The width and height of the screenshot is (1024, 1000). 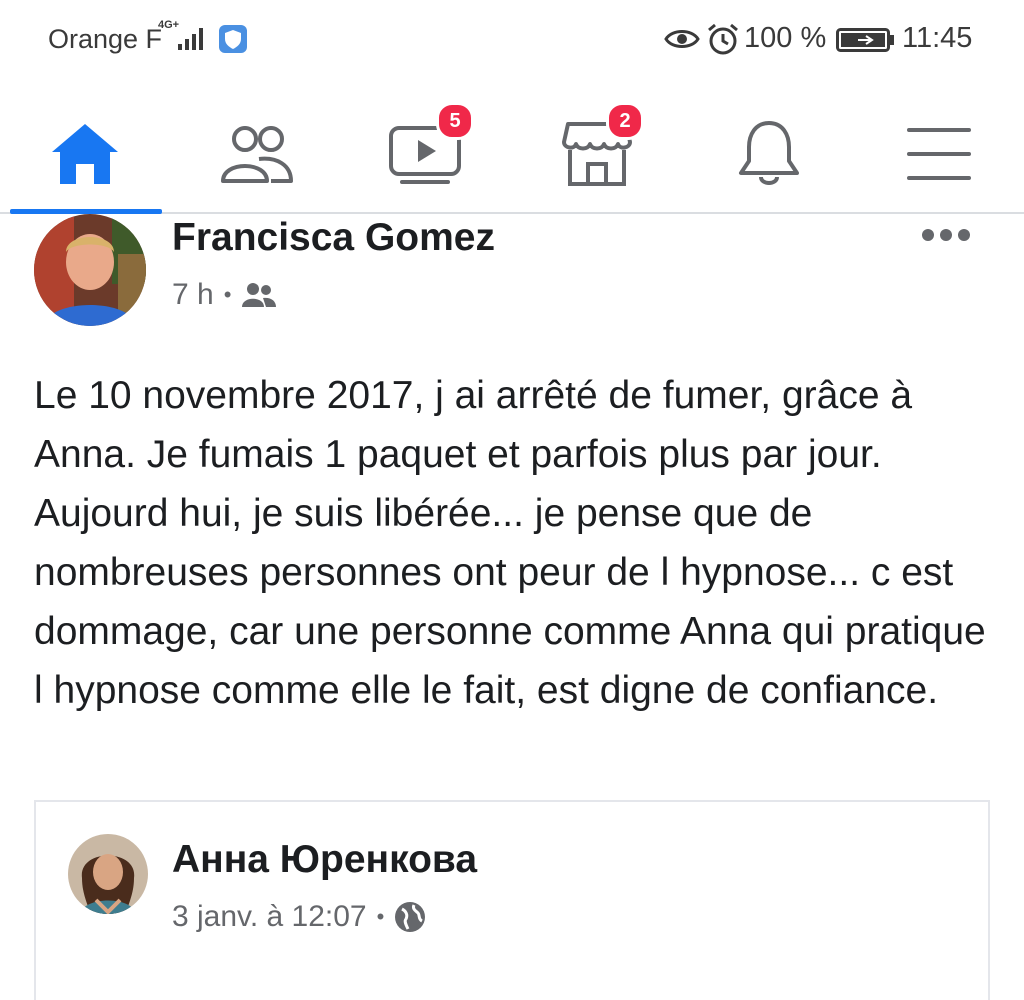 I want to click on tab-marketplace: 2, so click(x=597, y=154).